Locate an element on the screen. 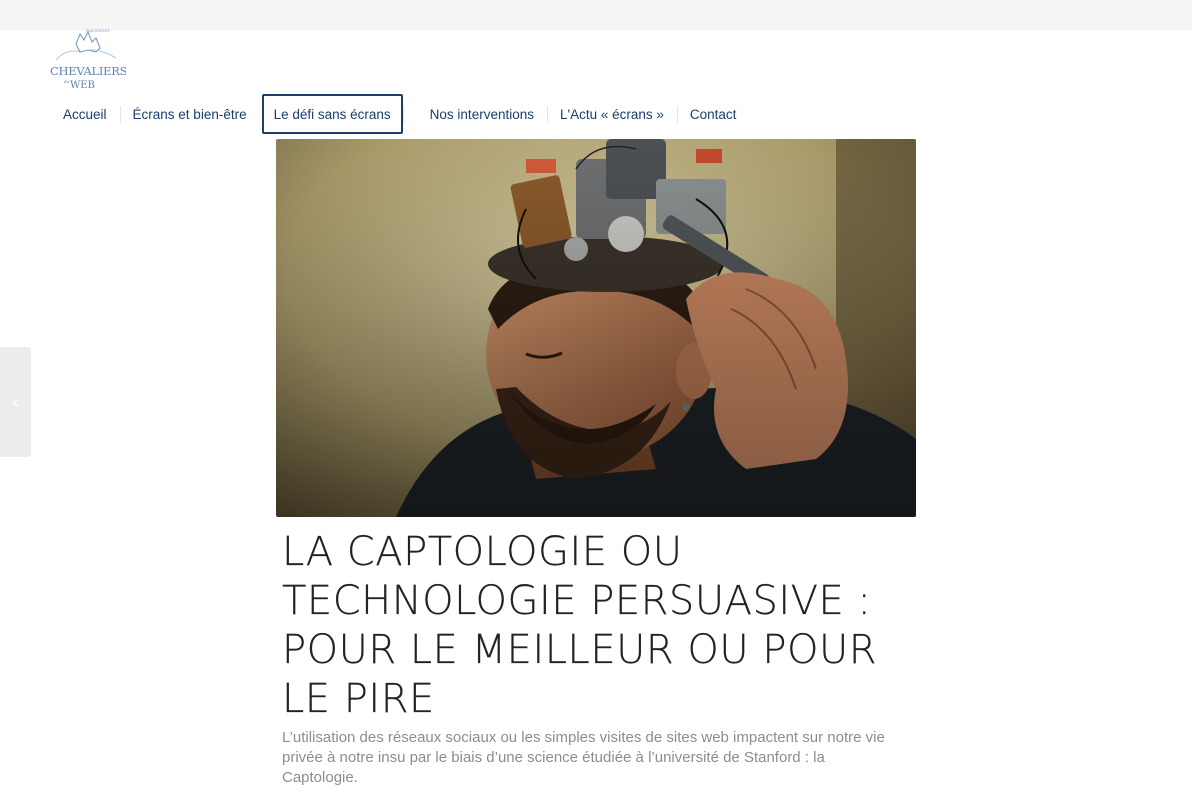  svg-text: PLUS D'ÉCRITS is located at coordinates (98, 30).